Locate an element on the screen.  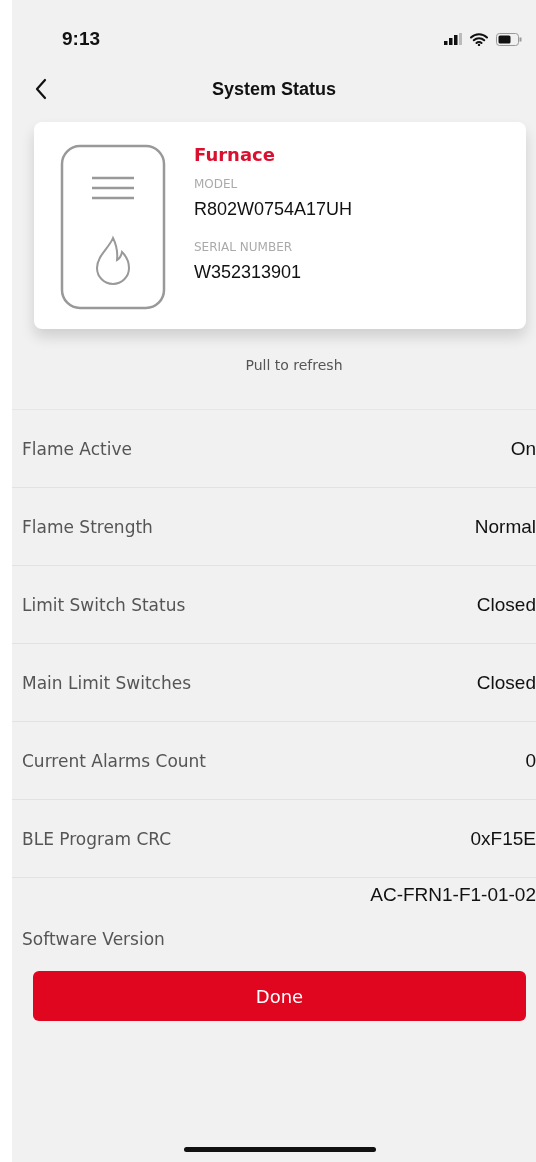
status-label: Current Alarms Count is located at coordinates (114, 760).